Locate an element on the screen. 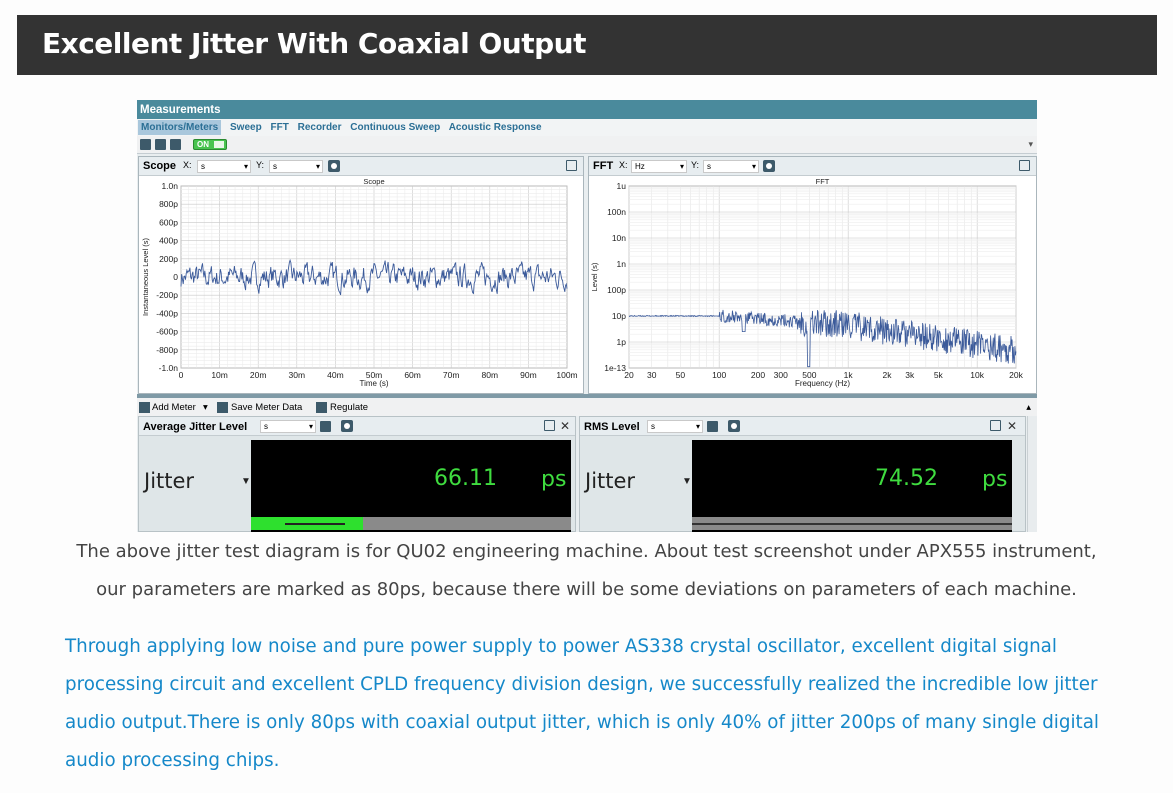 This screenshot has width=1173, height=793. fft-x-label: X: is located at coordinates (623, 165).